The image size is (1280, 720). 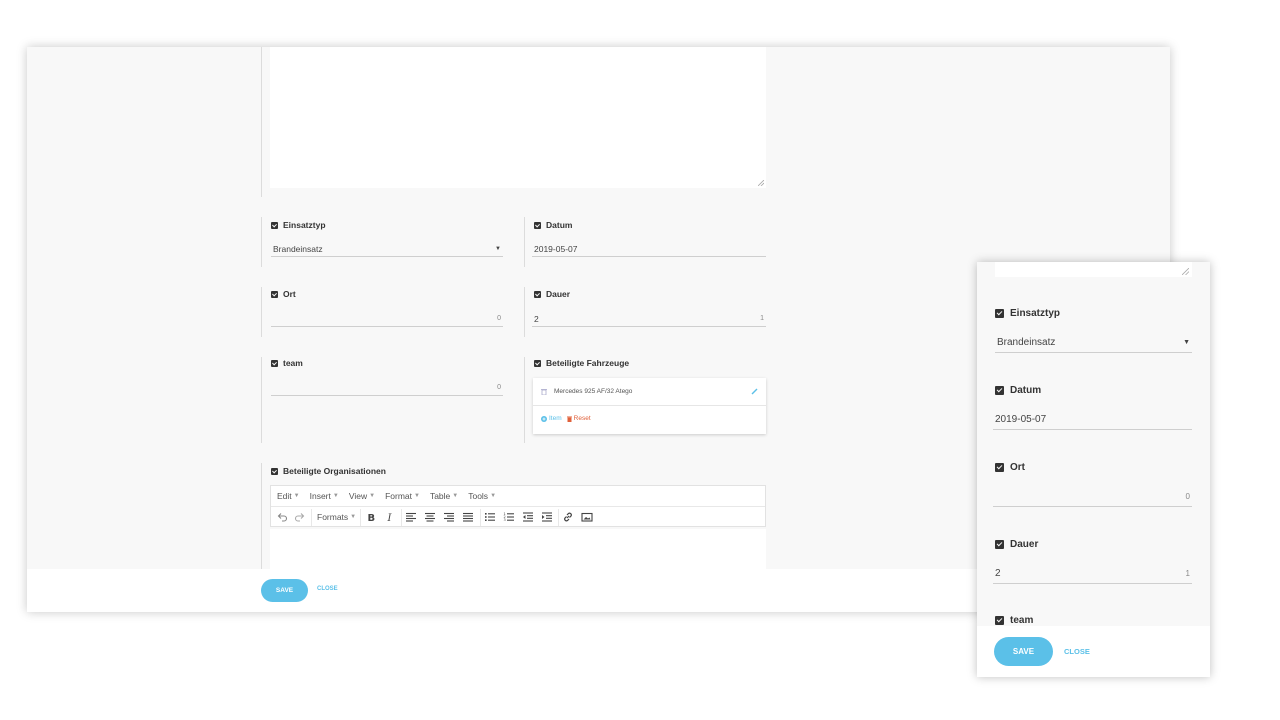 I want to click on dauer-label: Dauer, so click(x=1016, y=544).